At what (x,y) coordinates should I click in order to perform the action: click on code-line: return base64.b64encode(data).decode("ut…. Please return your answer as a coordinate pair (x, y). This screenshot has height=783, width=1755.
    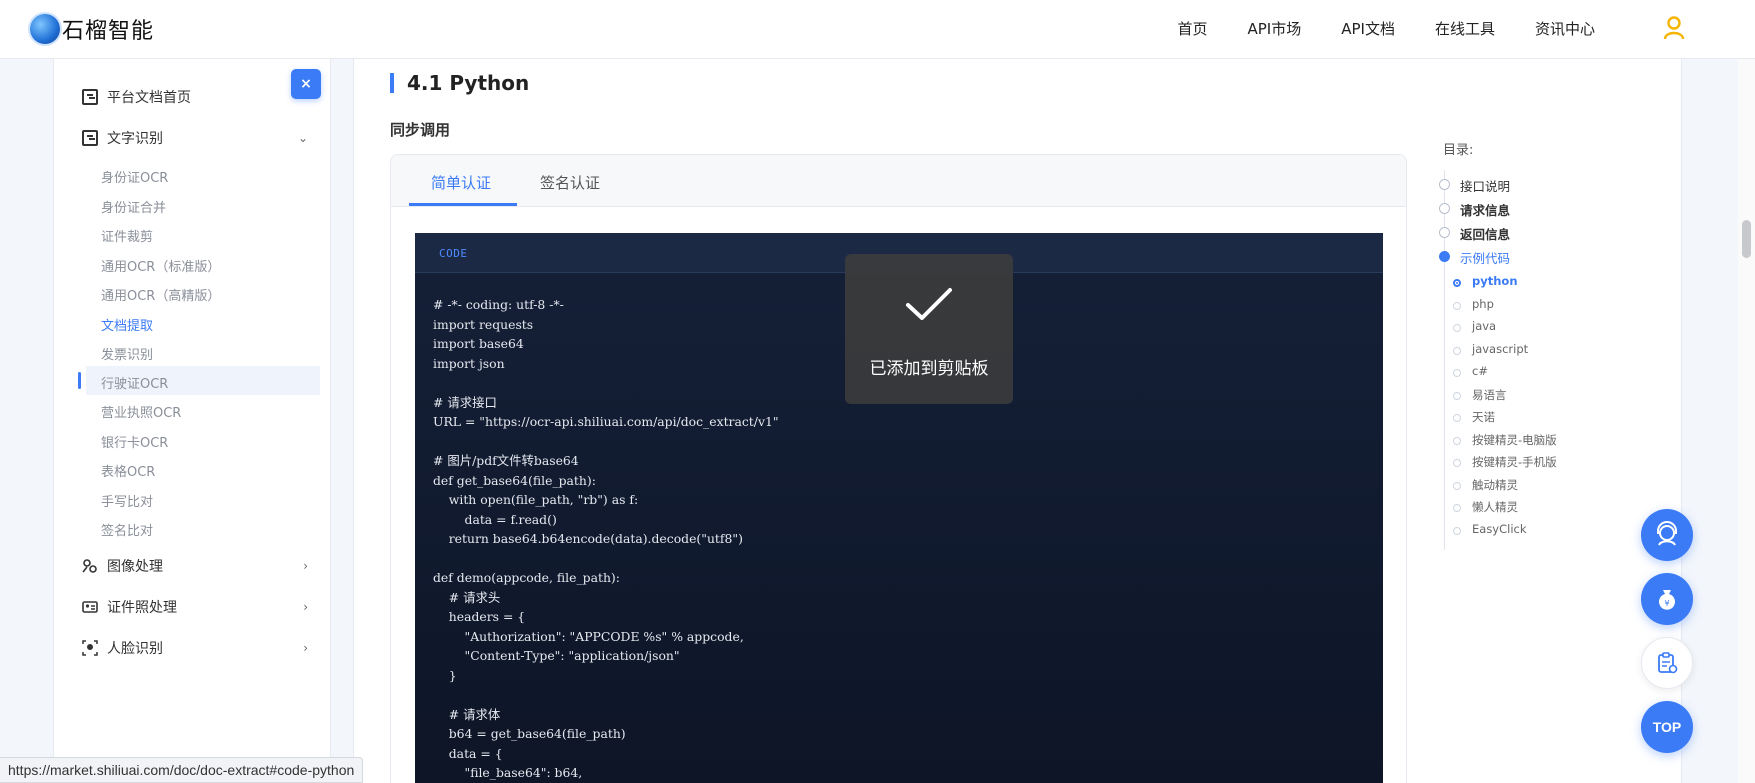
    Looking at the image, I should click on (588, 538).